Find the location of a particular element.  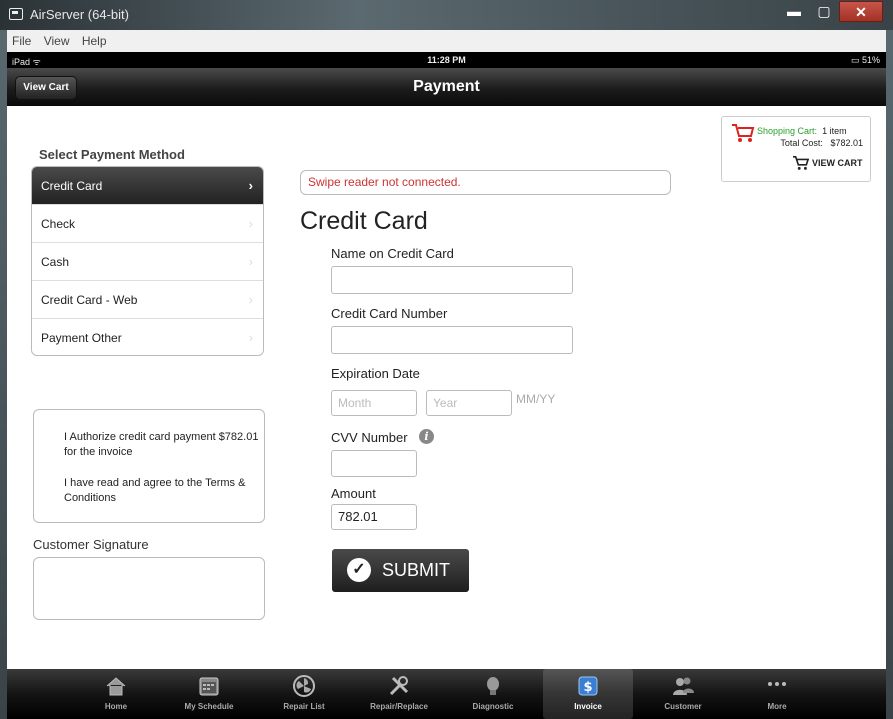

tab-label: Repair List is located at coordinates (304, 706).